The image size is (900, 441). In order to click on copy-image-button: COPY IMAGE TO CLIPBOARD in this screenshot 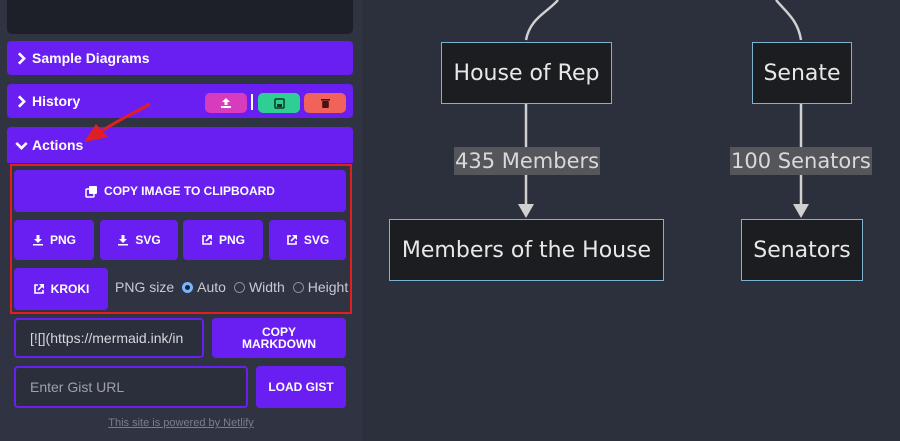, I will do `click(180, 191)`.